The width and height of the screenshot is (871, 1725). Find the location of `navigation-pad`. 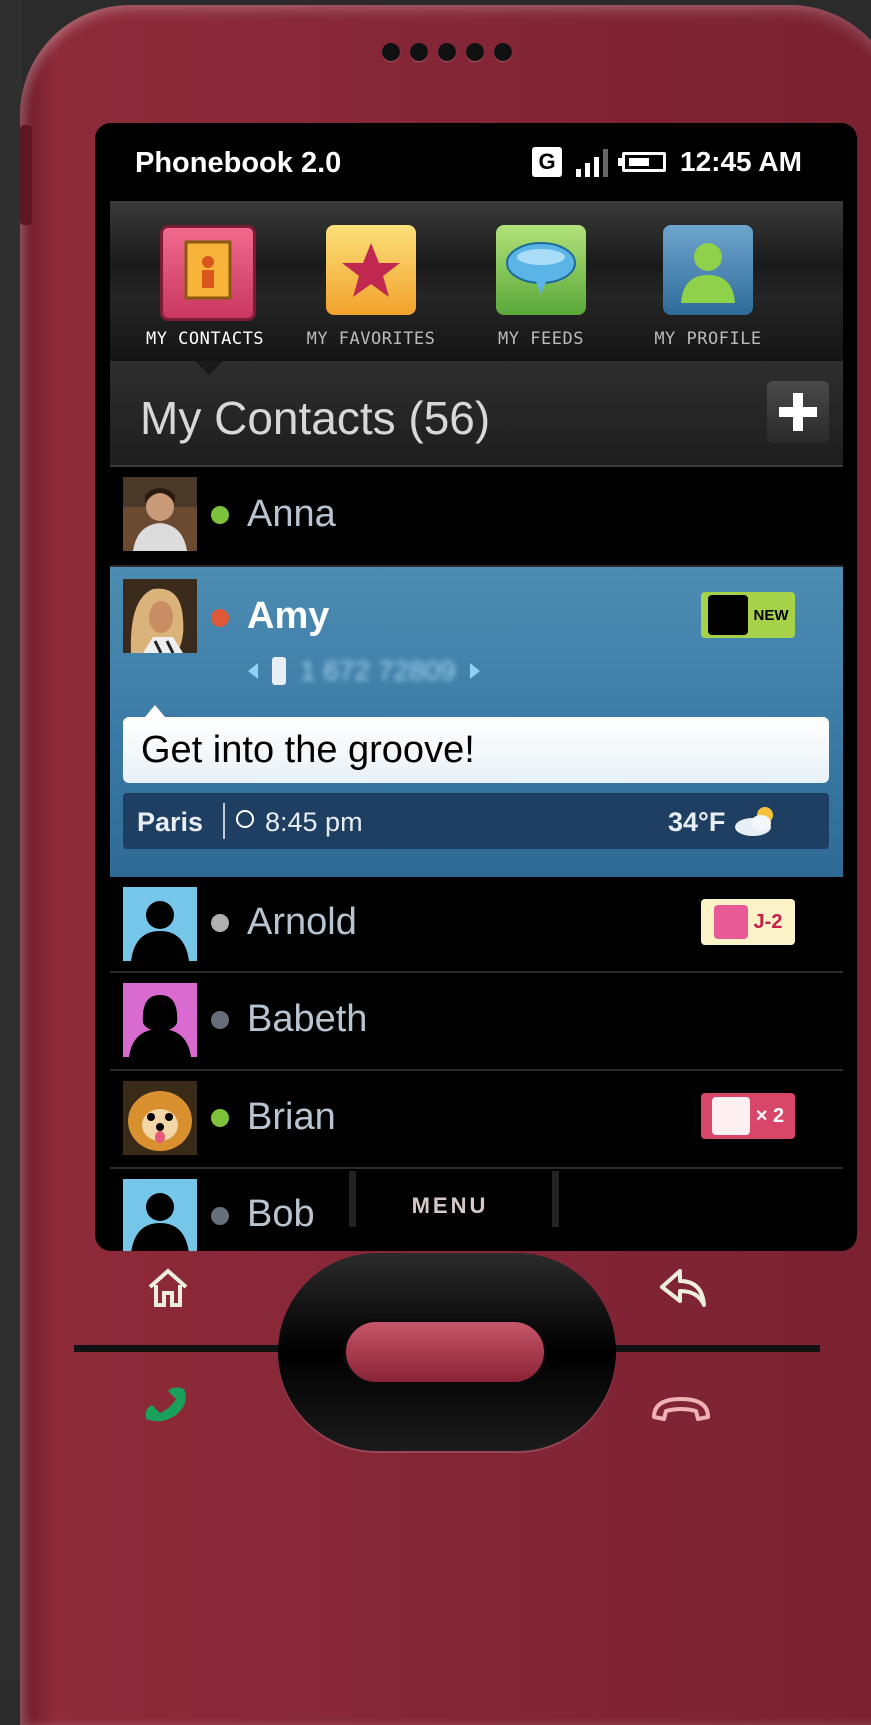

navigation-pad is located at coordinates (447, 1352).